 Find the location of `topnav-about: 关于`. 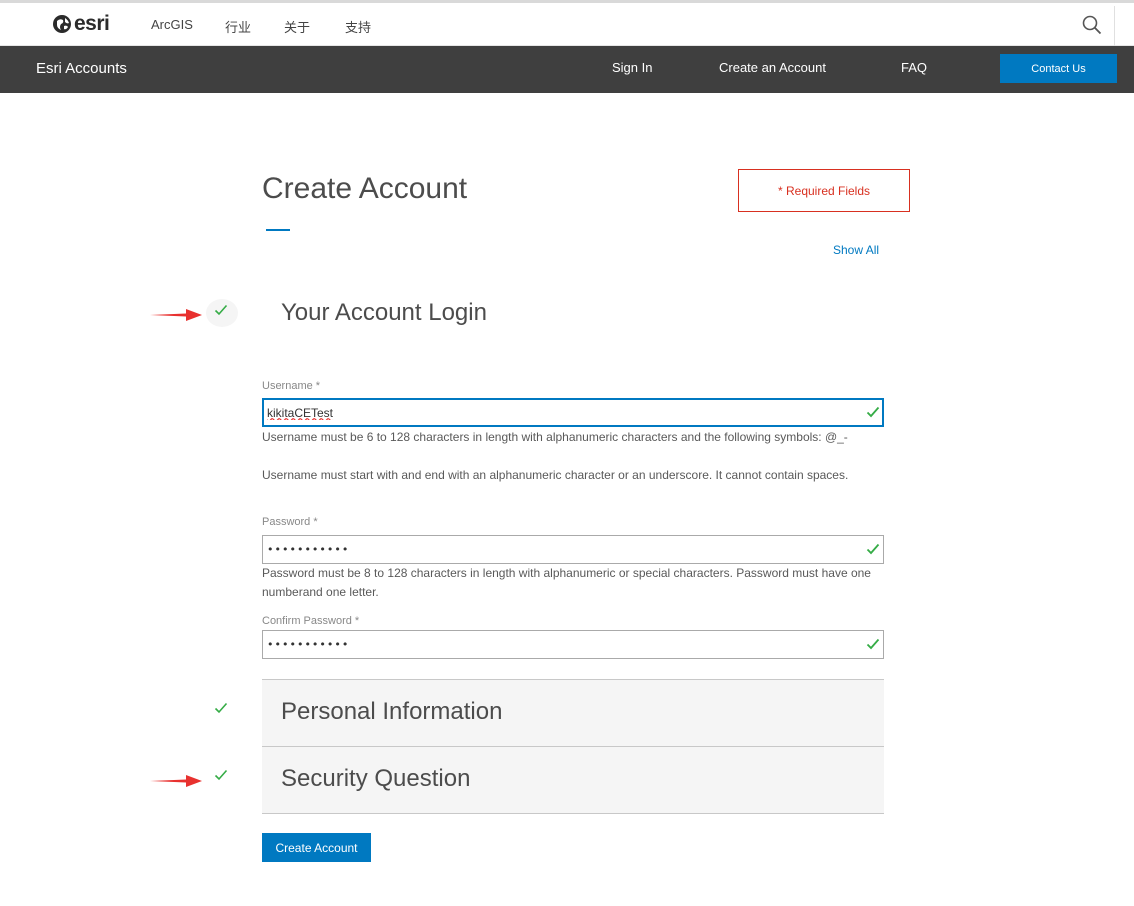

topnav-about: 关于 is located at coordinates (297, 26).